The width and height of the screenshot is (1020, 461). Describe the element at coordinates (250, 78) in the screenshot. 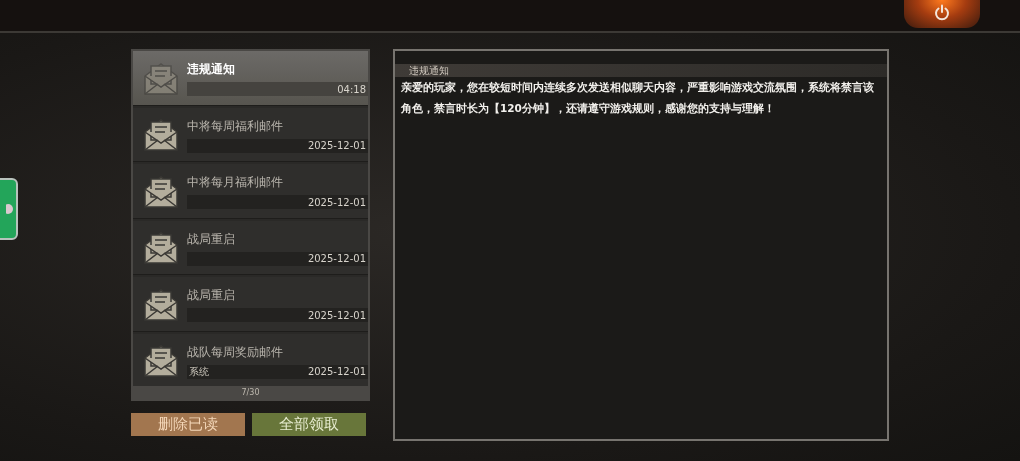

I see `mail-item: 违规通知 04:18` at that location.